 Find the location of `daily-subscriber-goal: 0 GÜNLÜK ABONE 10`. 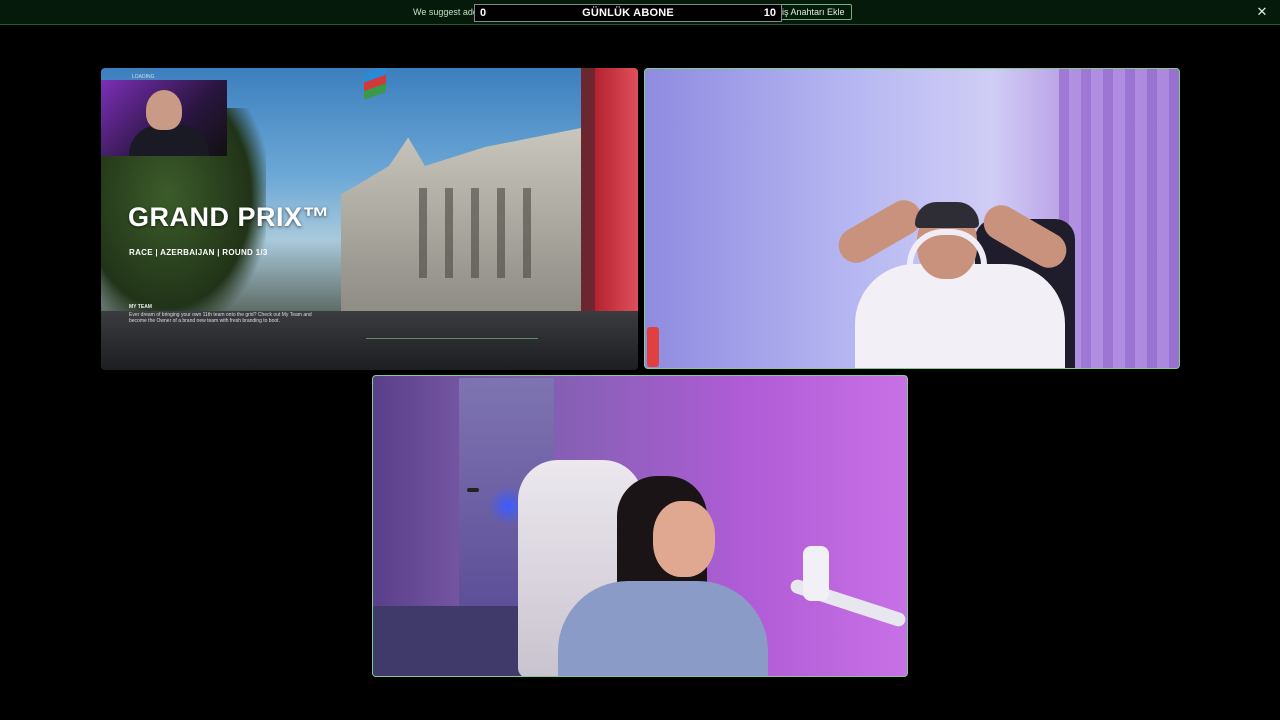

daily-subscriber-goal: 0 GÜNLÜK ABONE 10 is located at coordinates (628, 13).